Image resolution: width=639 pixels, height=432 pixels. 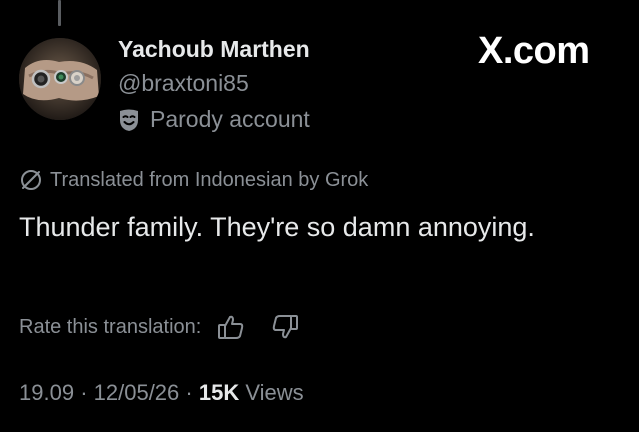 I want to click on thread-connector-line, so click(x=59, y=13).